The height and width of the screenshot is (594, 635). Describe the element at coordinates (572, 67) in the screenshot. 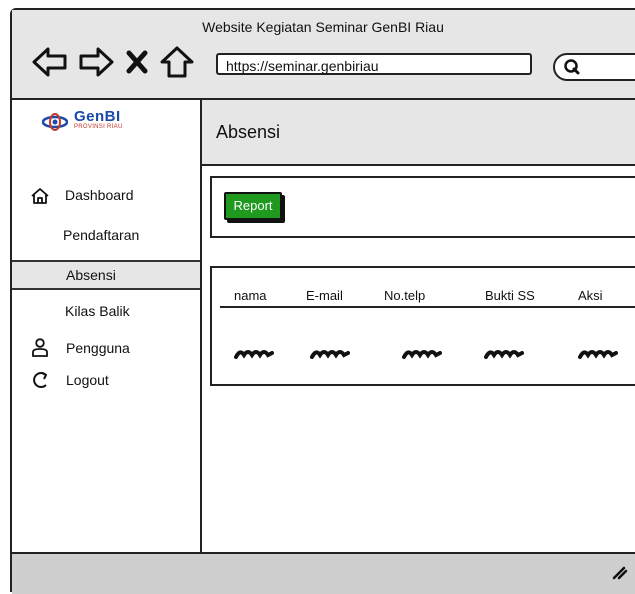

I see `search-icon` at that location.